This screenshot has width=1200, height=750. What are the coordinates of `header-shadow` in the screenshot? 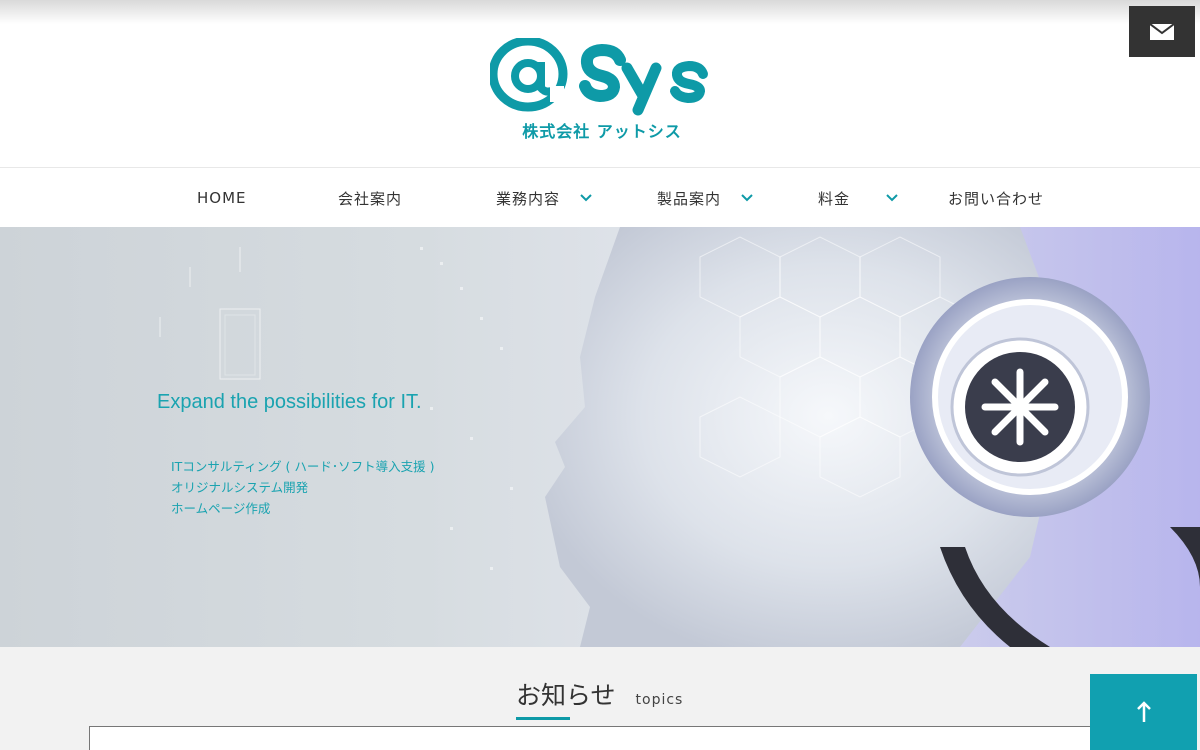 It's located at (600, 12).